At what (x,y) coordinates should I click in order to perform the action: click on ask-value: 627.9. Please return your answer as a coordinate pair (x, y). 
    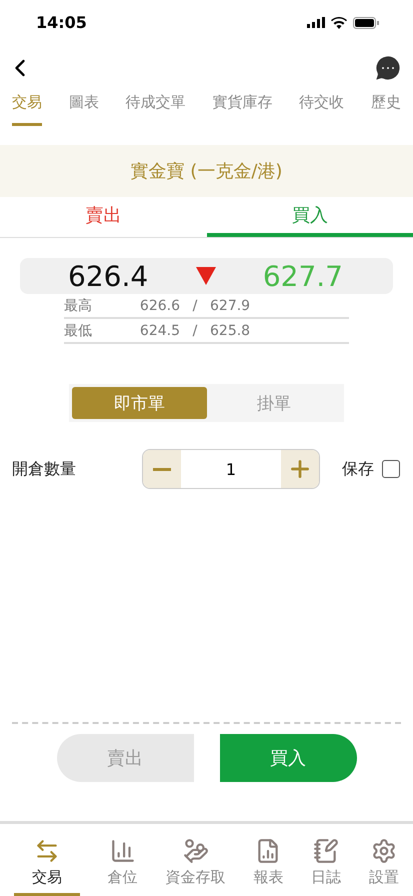
    Looking at the image, I should click on (230, 306).